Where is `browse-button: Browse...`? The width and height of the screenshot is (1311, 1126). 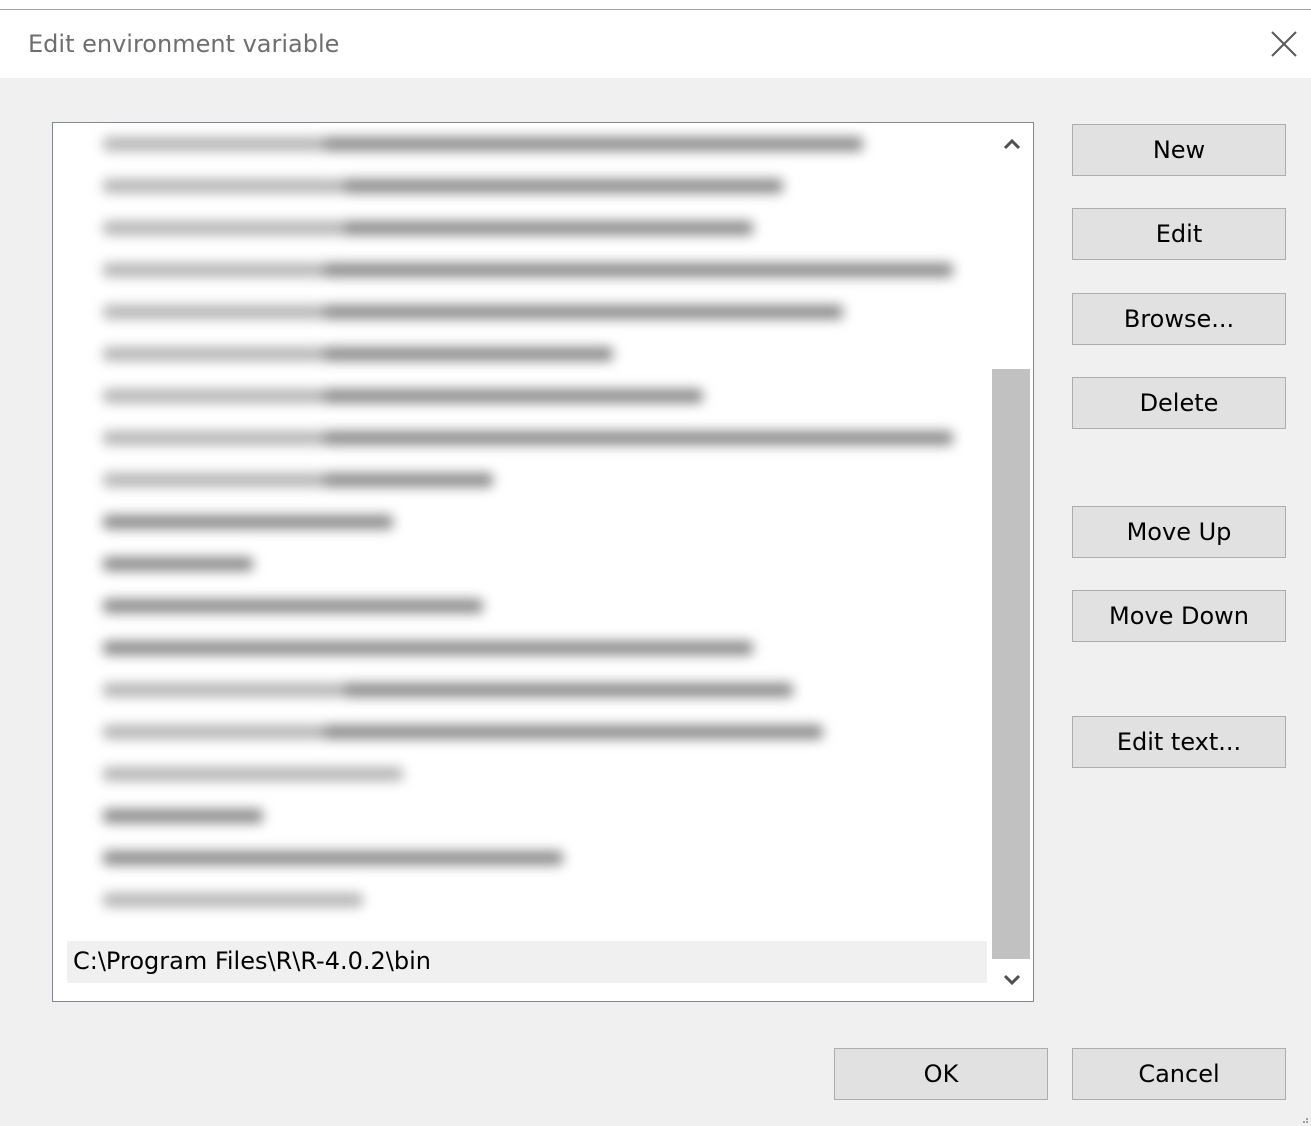 browse-button: Browse... is located at coordinates (1179, 319).